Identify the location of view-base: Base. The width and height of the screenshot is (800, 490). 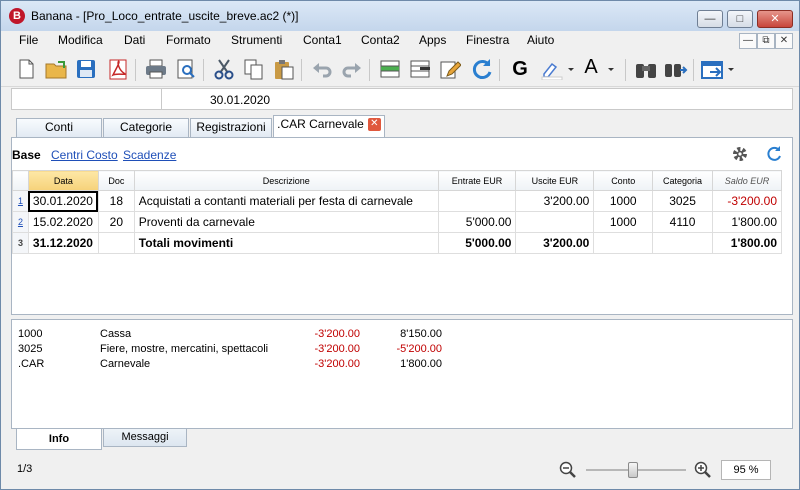
(26, 155).